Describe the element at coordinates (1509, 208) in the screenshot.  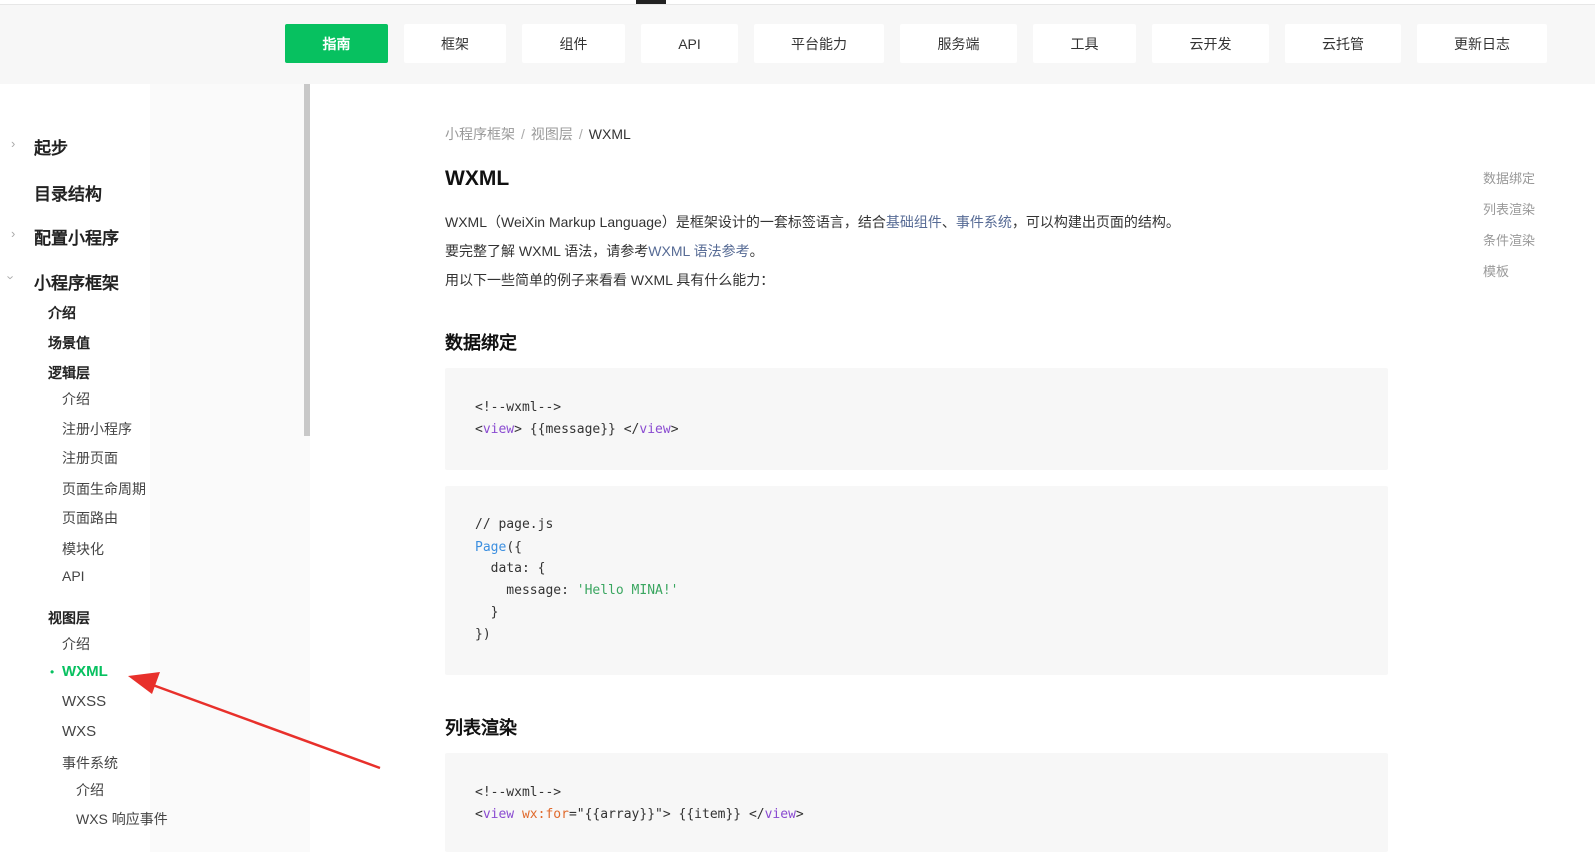
I see `toc-list-render: 列表渲染` at that location.